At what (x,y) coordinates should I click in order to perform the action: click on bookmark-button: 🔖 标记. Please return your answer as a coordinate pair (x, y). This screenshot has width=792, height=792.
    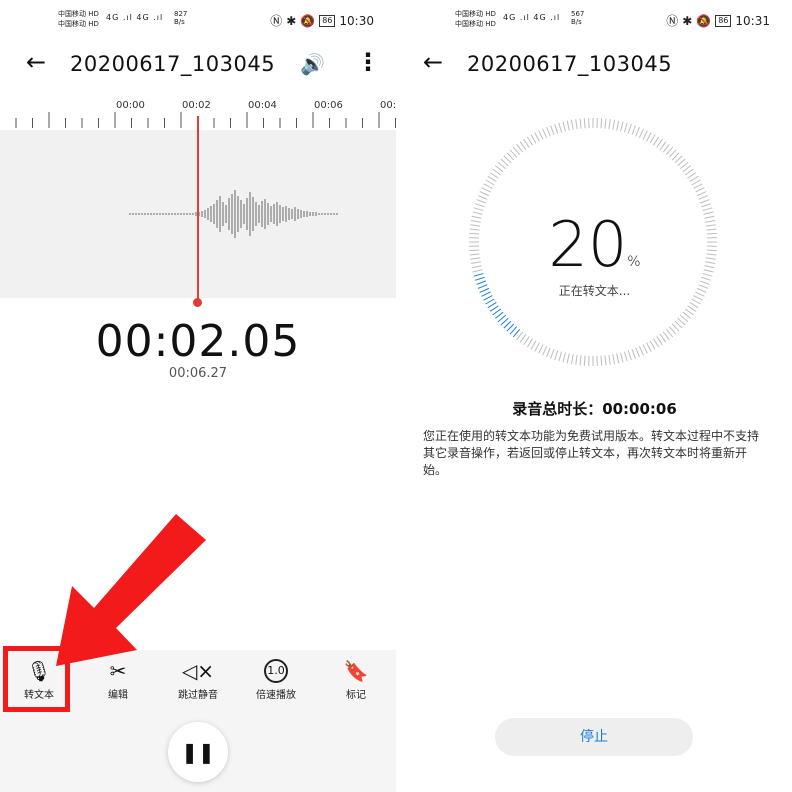
    Looking at the image, I should click on (356, 679).